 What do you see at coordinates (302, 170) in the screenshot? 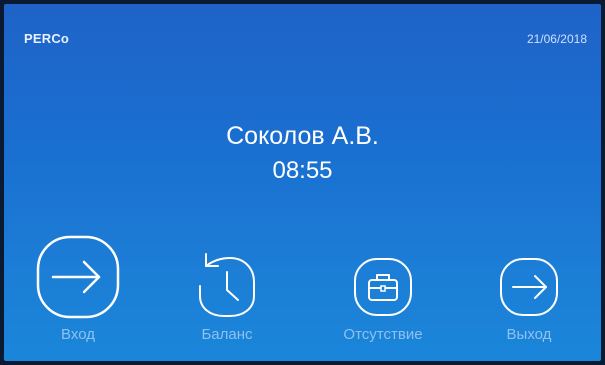
I see `current-time: 08:55` at bounding box center [302, 170].